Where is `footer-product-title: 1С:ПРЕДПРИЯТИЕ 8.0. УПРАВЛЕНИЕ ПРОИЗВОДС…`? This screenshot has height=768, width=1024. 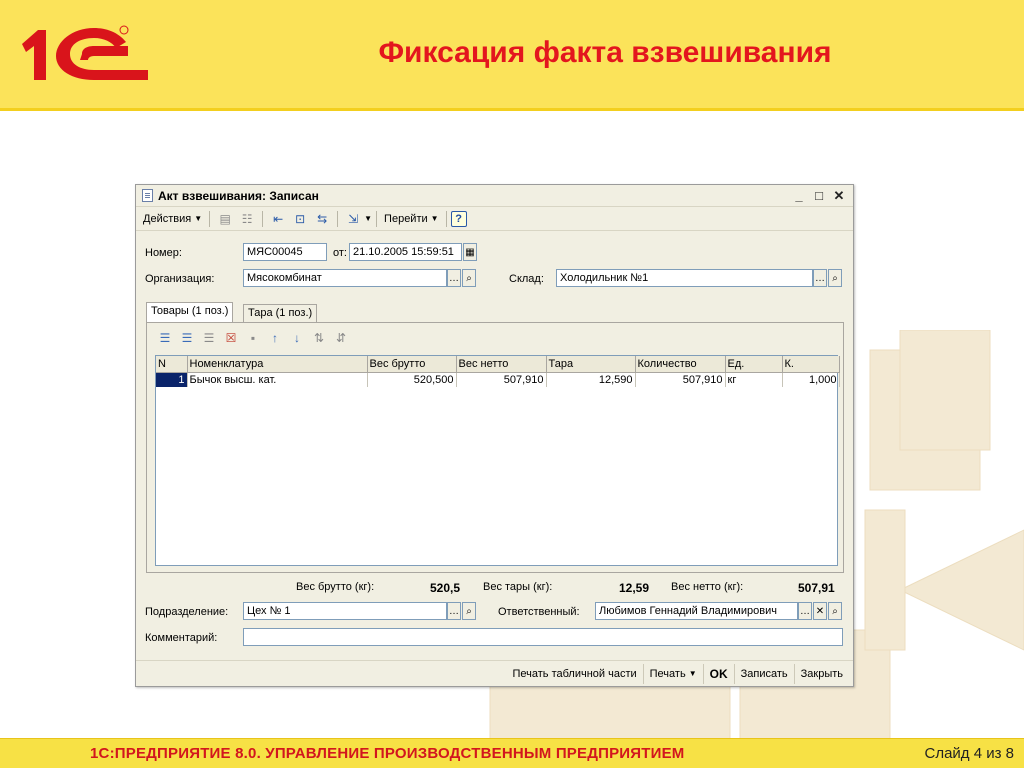 footer-product-title: 1С:ПРЕДПРИЯТИЕ 8.0. УПРАВЛЕНИЕ ПРОИЗВОДС… is located at coordinates (387, 753).